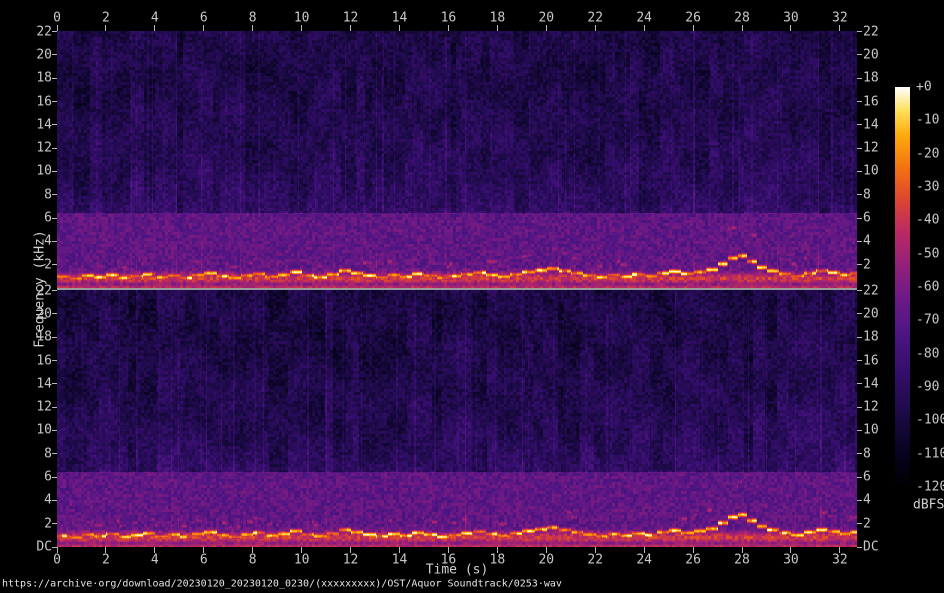 This screenshot has height=593, width=944. Describe the element at coordinates (902, 287) in the screenshot. I see `colorbar-gradient` at that location.